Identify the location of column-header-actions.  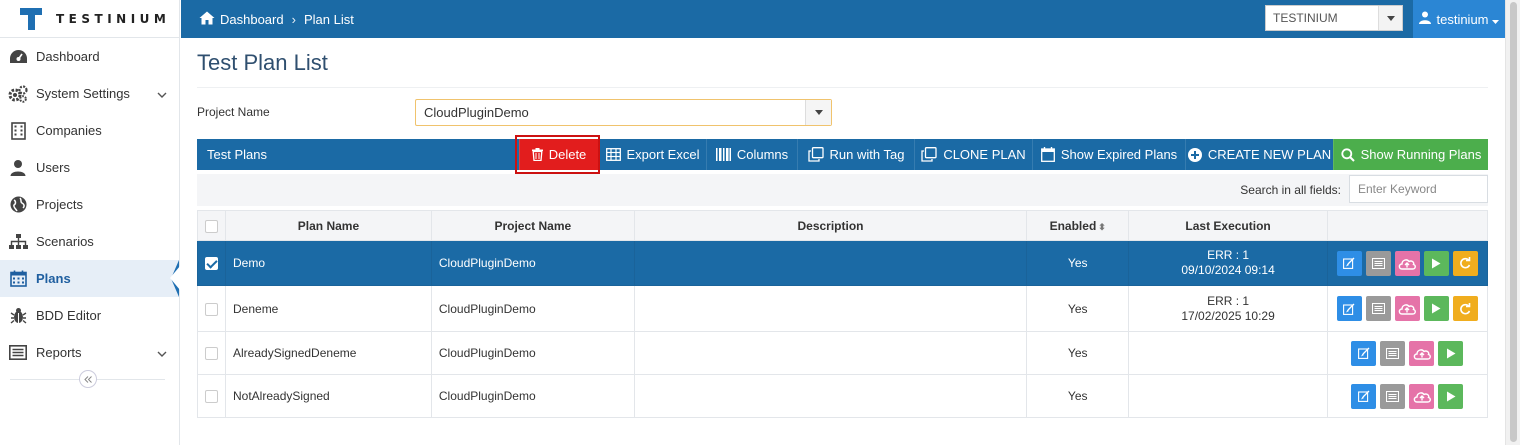
(1407, 225).